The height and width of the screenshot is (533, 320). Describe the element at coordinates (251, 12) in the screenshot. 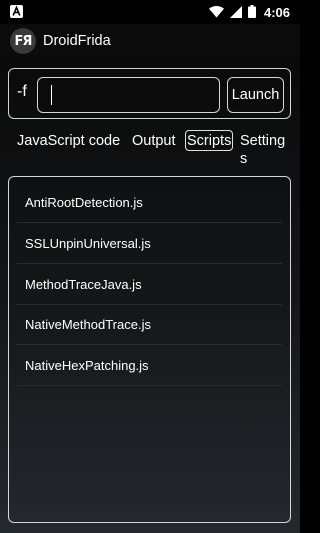

I see `battery-icon` at that location.